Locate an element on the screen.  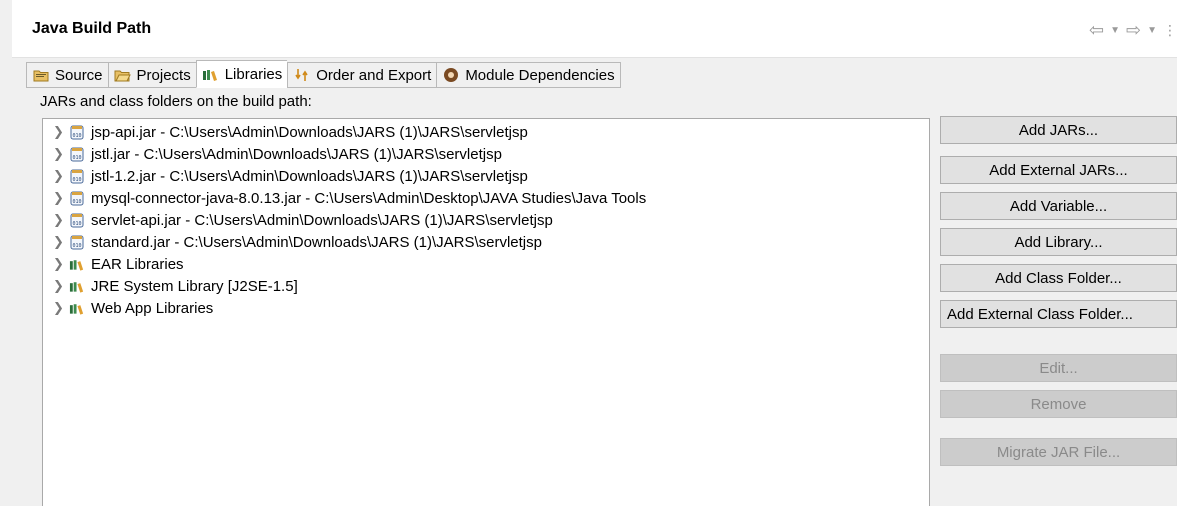
tab-source: Source is located at coordinates (67, 75).